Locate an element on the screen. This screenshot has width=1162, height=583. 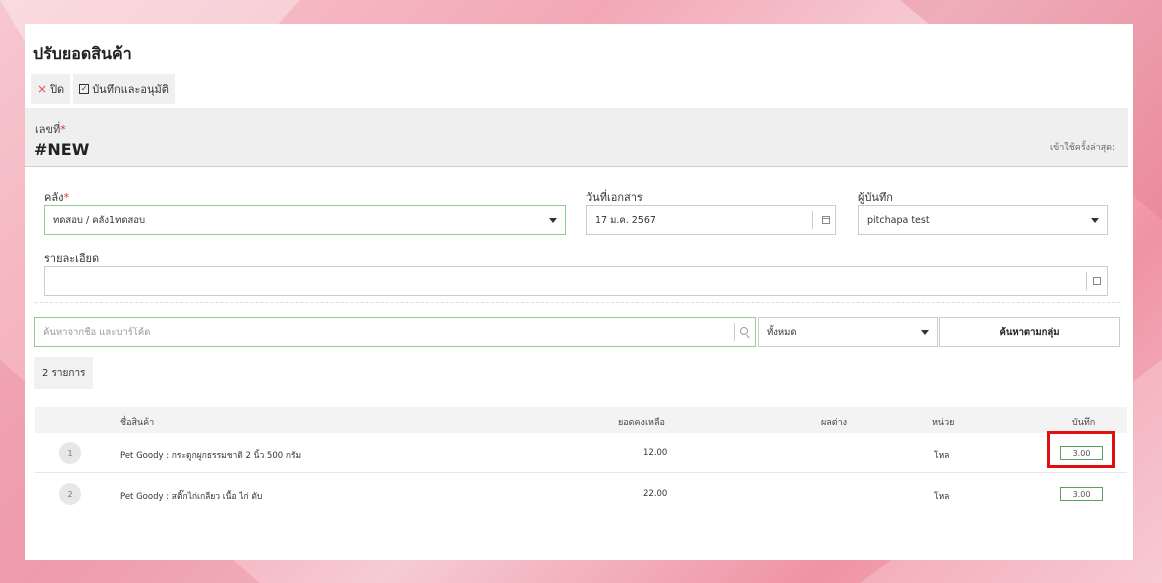
recorder-label: ผู้บันทึก is located at coordinates (875, 197).